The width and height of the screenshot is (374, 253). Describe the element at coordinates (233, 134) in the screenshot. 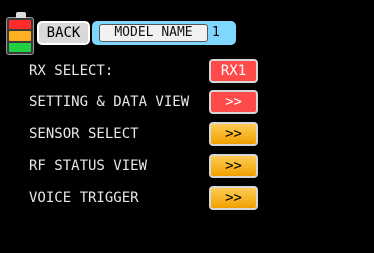

I see `sensor-select-button: >>` at that location.